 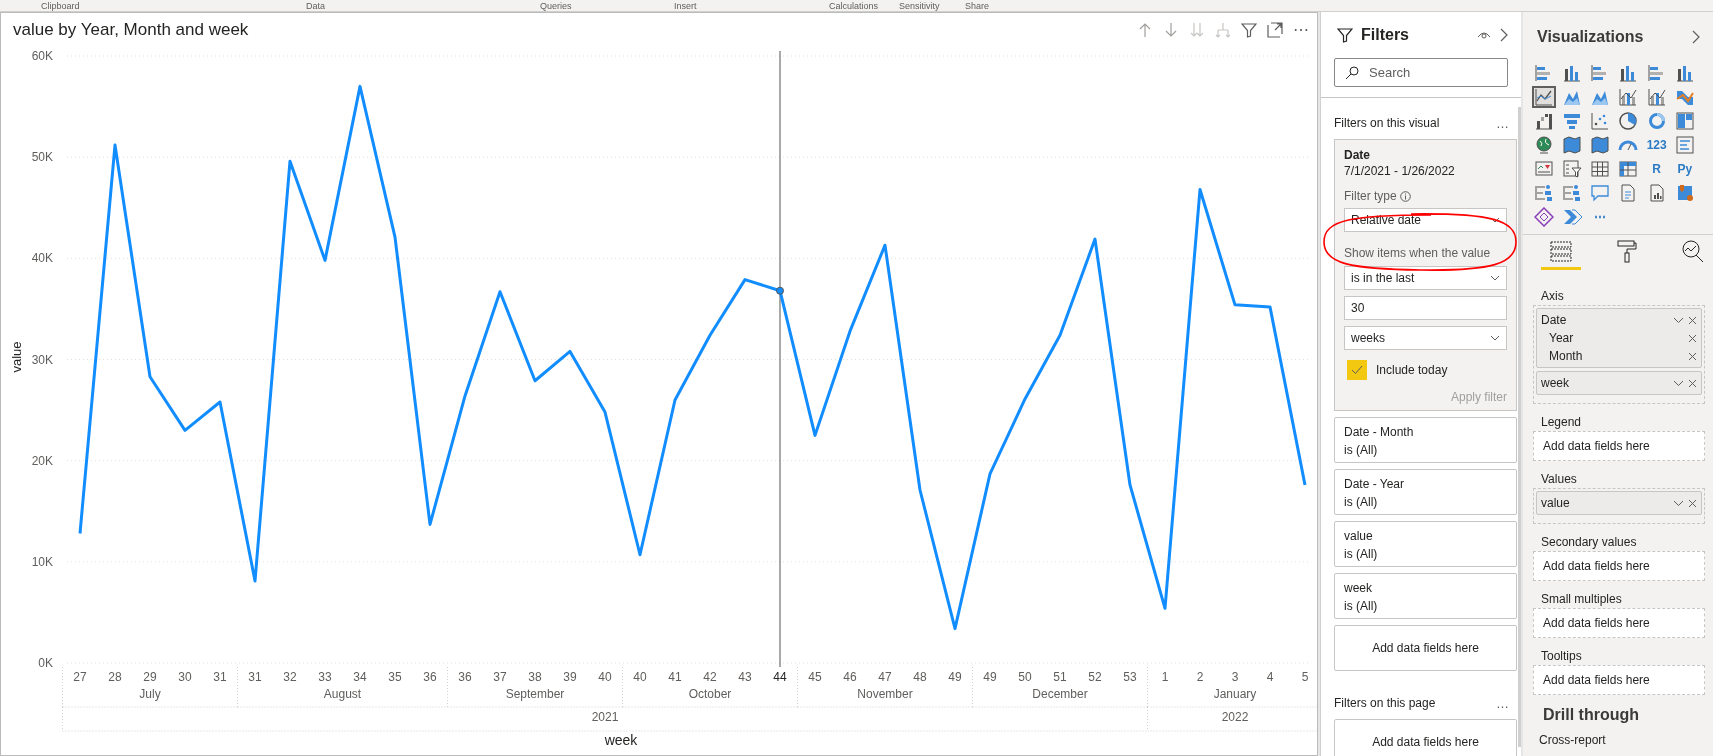 What do you see at coordinates (1556, 503) in the screenshot?
I see `field-name: value` at bounding box center [1556, 503].